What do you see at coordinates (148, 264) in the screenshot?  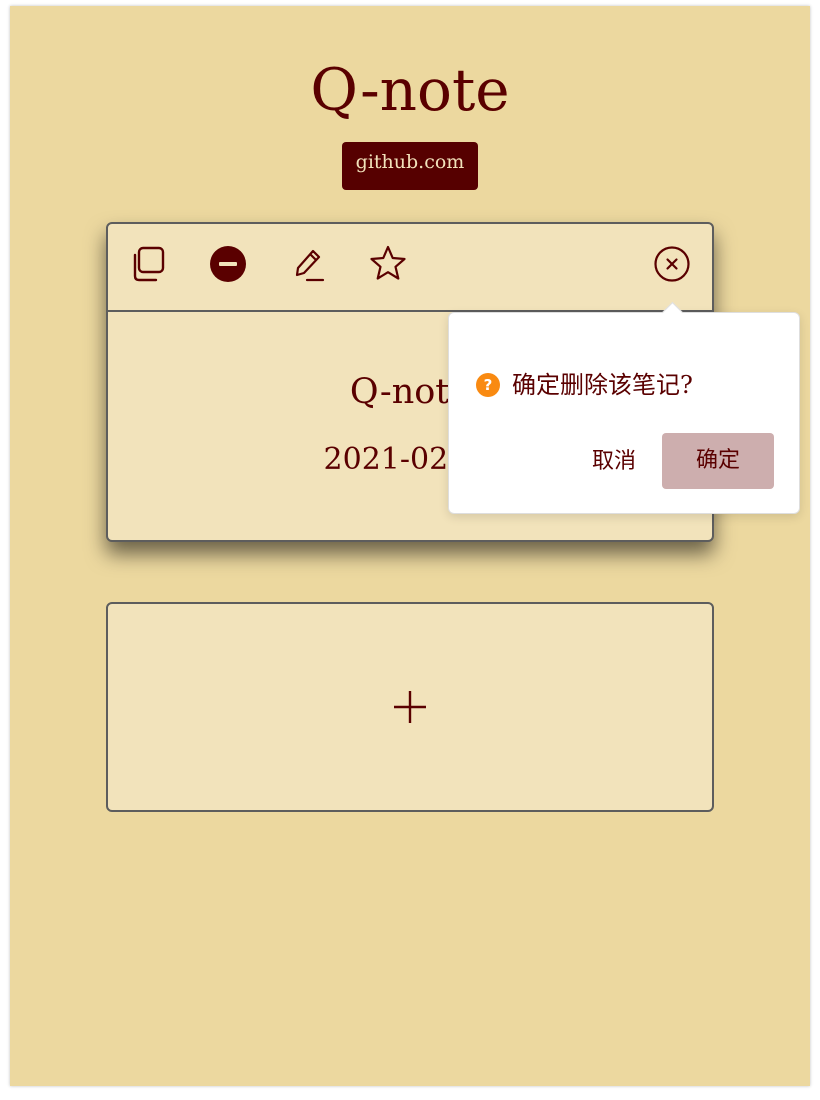 I see `copy-icon` at bounding box center [148, 264].